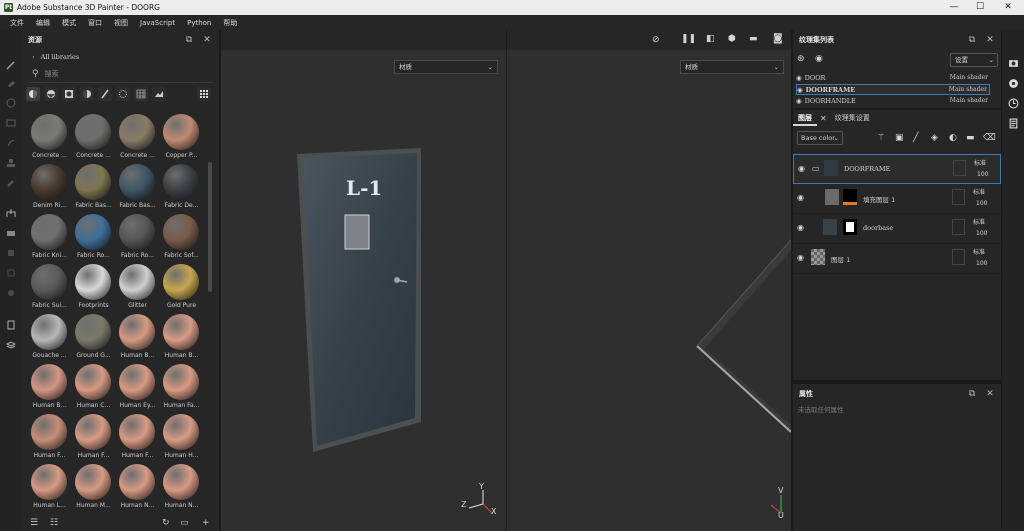 Image resolution: width=1024 pixels, height=531 pixels. Describe the element at coordinates (852, 118) in the screenshot. I see `tab-texture-set-settings: 纹理集设置` at that location.